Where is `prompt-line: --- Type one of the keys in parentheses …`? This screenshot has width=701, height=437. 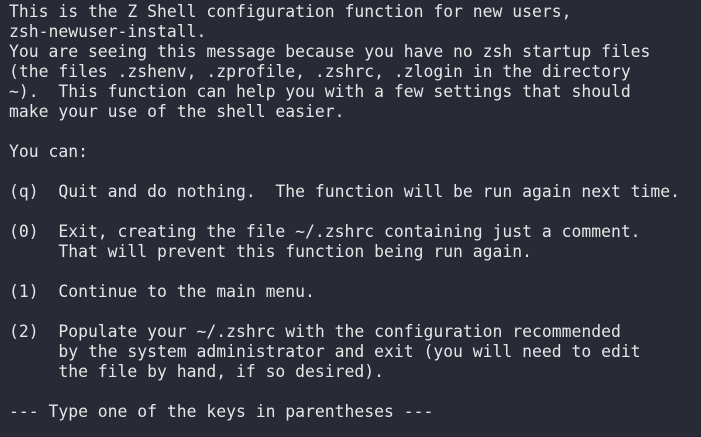
prompt-line: --- Type one of the keys in parentheses … is located at coordinates (221, 411).